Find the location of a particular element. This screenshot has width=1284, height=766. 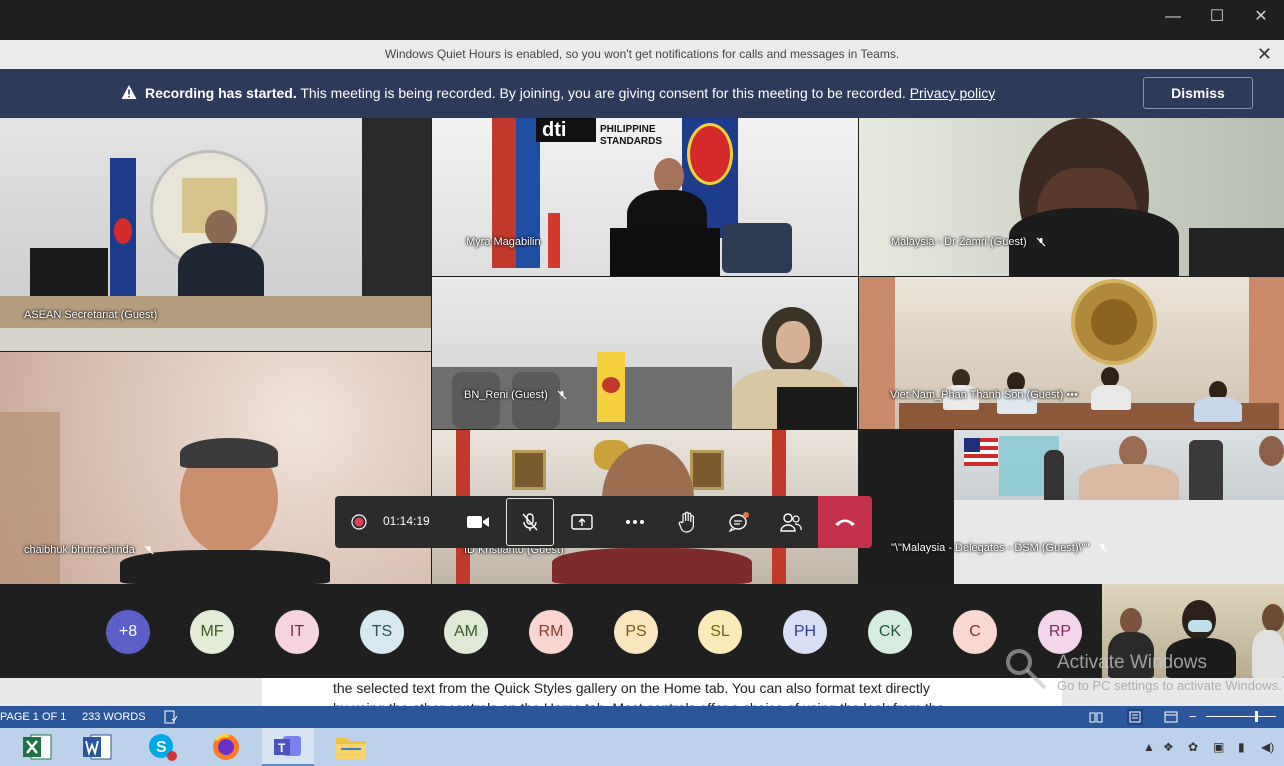

skype-taskbar-button: S is located at coordinates (163, 747).